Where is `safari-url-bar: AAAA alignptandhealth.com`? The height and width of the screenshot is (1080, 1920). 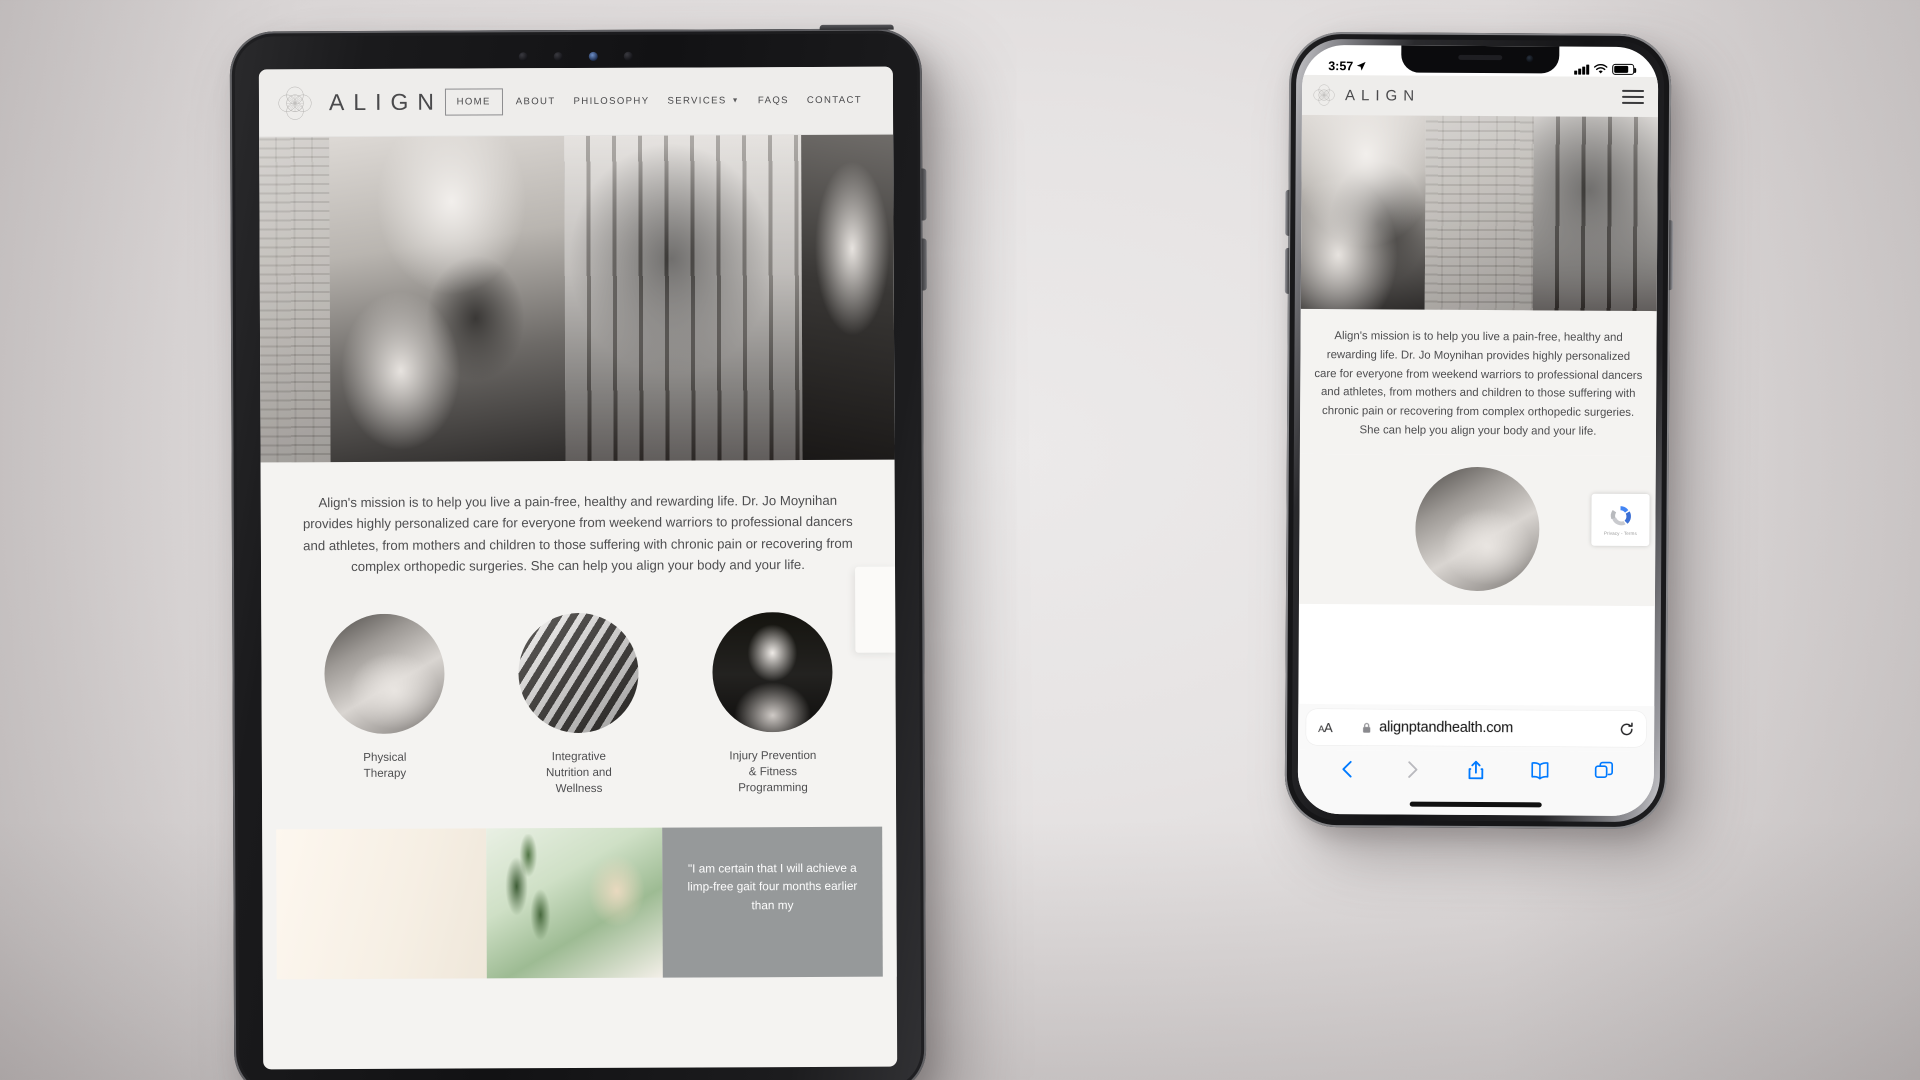
safari-url-bar: AAAA alignptandhealth.com is located at coordinates (1476, 728).